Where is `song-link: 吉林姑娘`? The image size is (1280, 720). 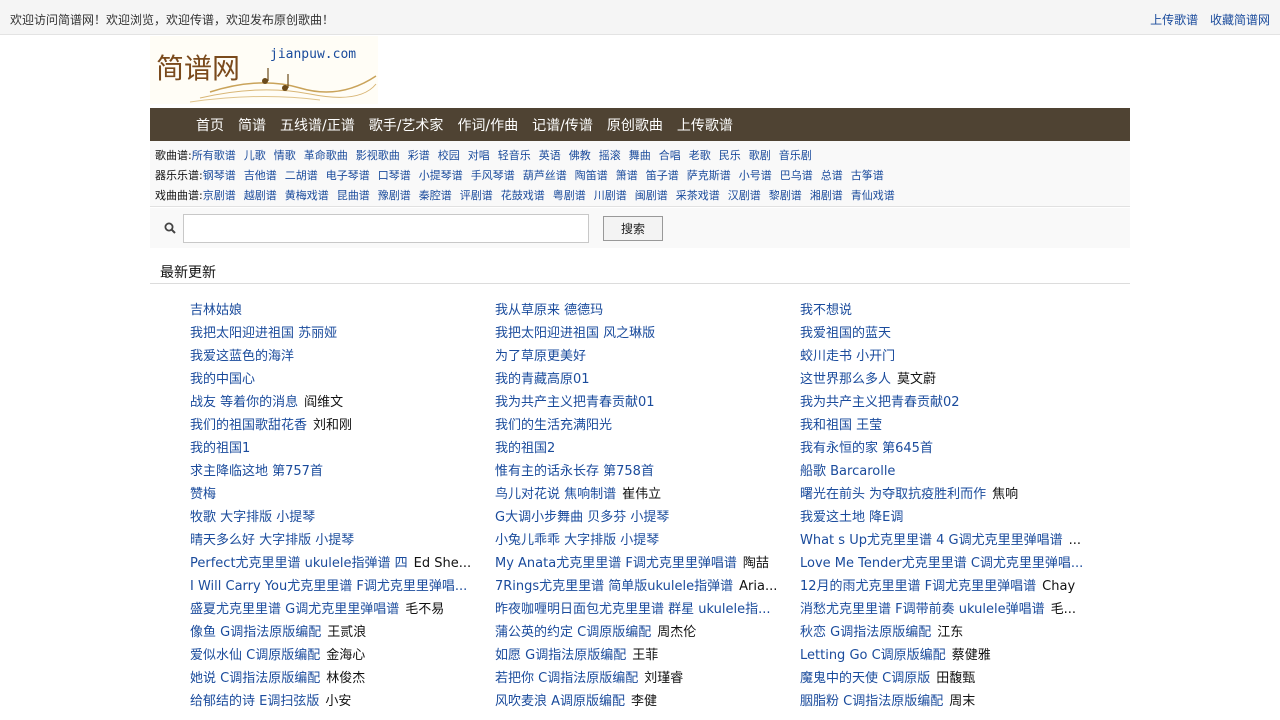 song-link: 吉林姑娘 is located at coordinates (216, 310).